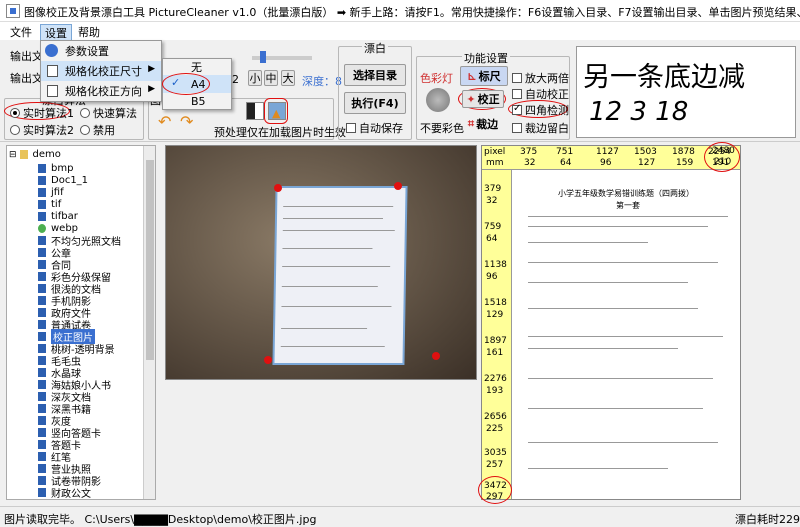  What do you see at coordinates (85, 130) in the screenshot?
I see `radio-dot-icon` at bounding box center [85, 130].